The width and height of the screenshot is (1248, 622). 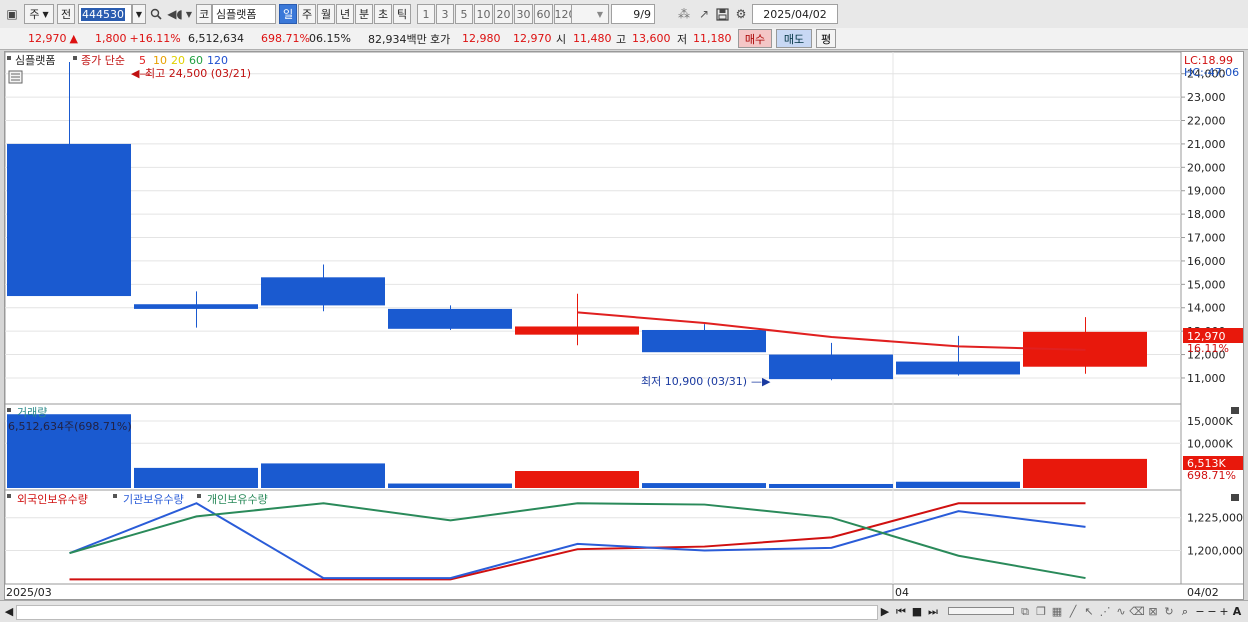 I want to click on legend-ma-title: 종가 단순, so click(x=103, y=60).